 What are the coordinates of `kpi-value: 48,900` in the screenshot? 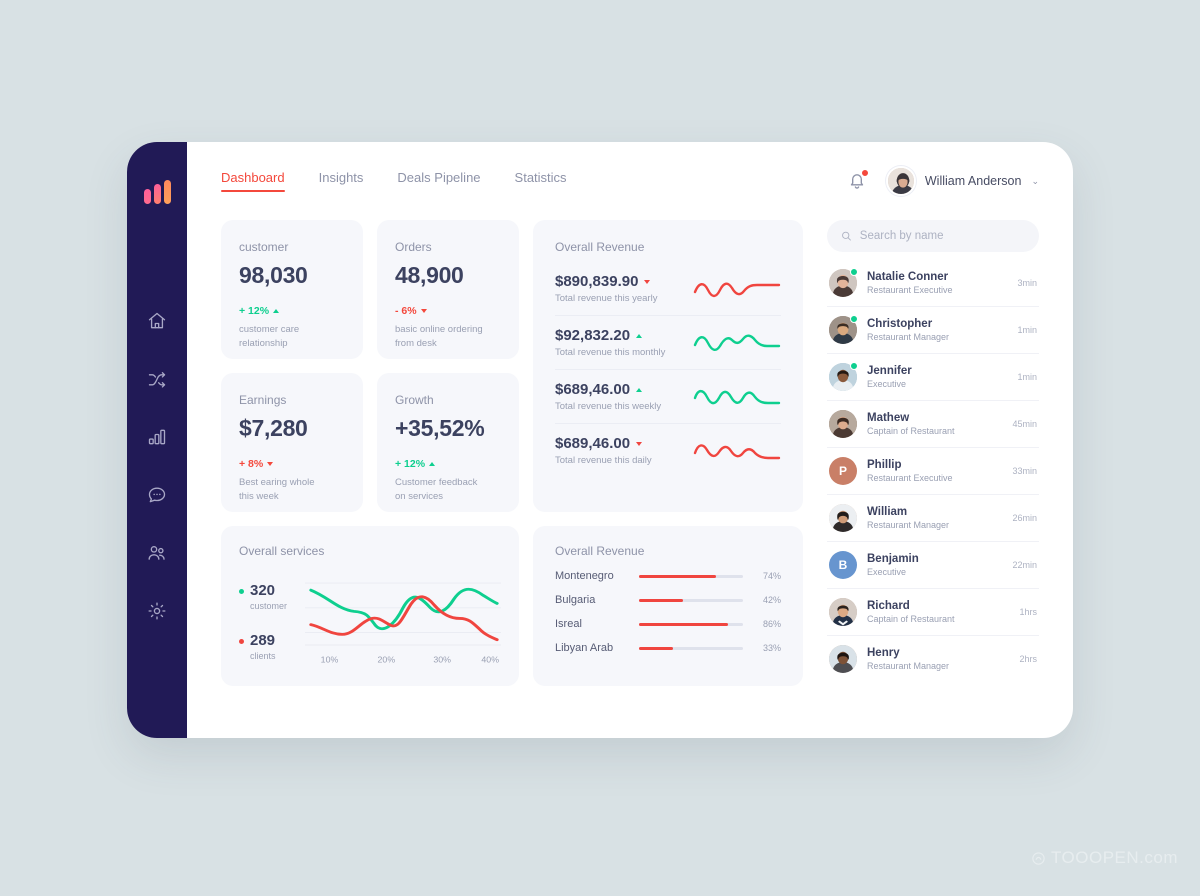 It's located at (429, 275).